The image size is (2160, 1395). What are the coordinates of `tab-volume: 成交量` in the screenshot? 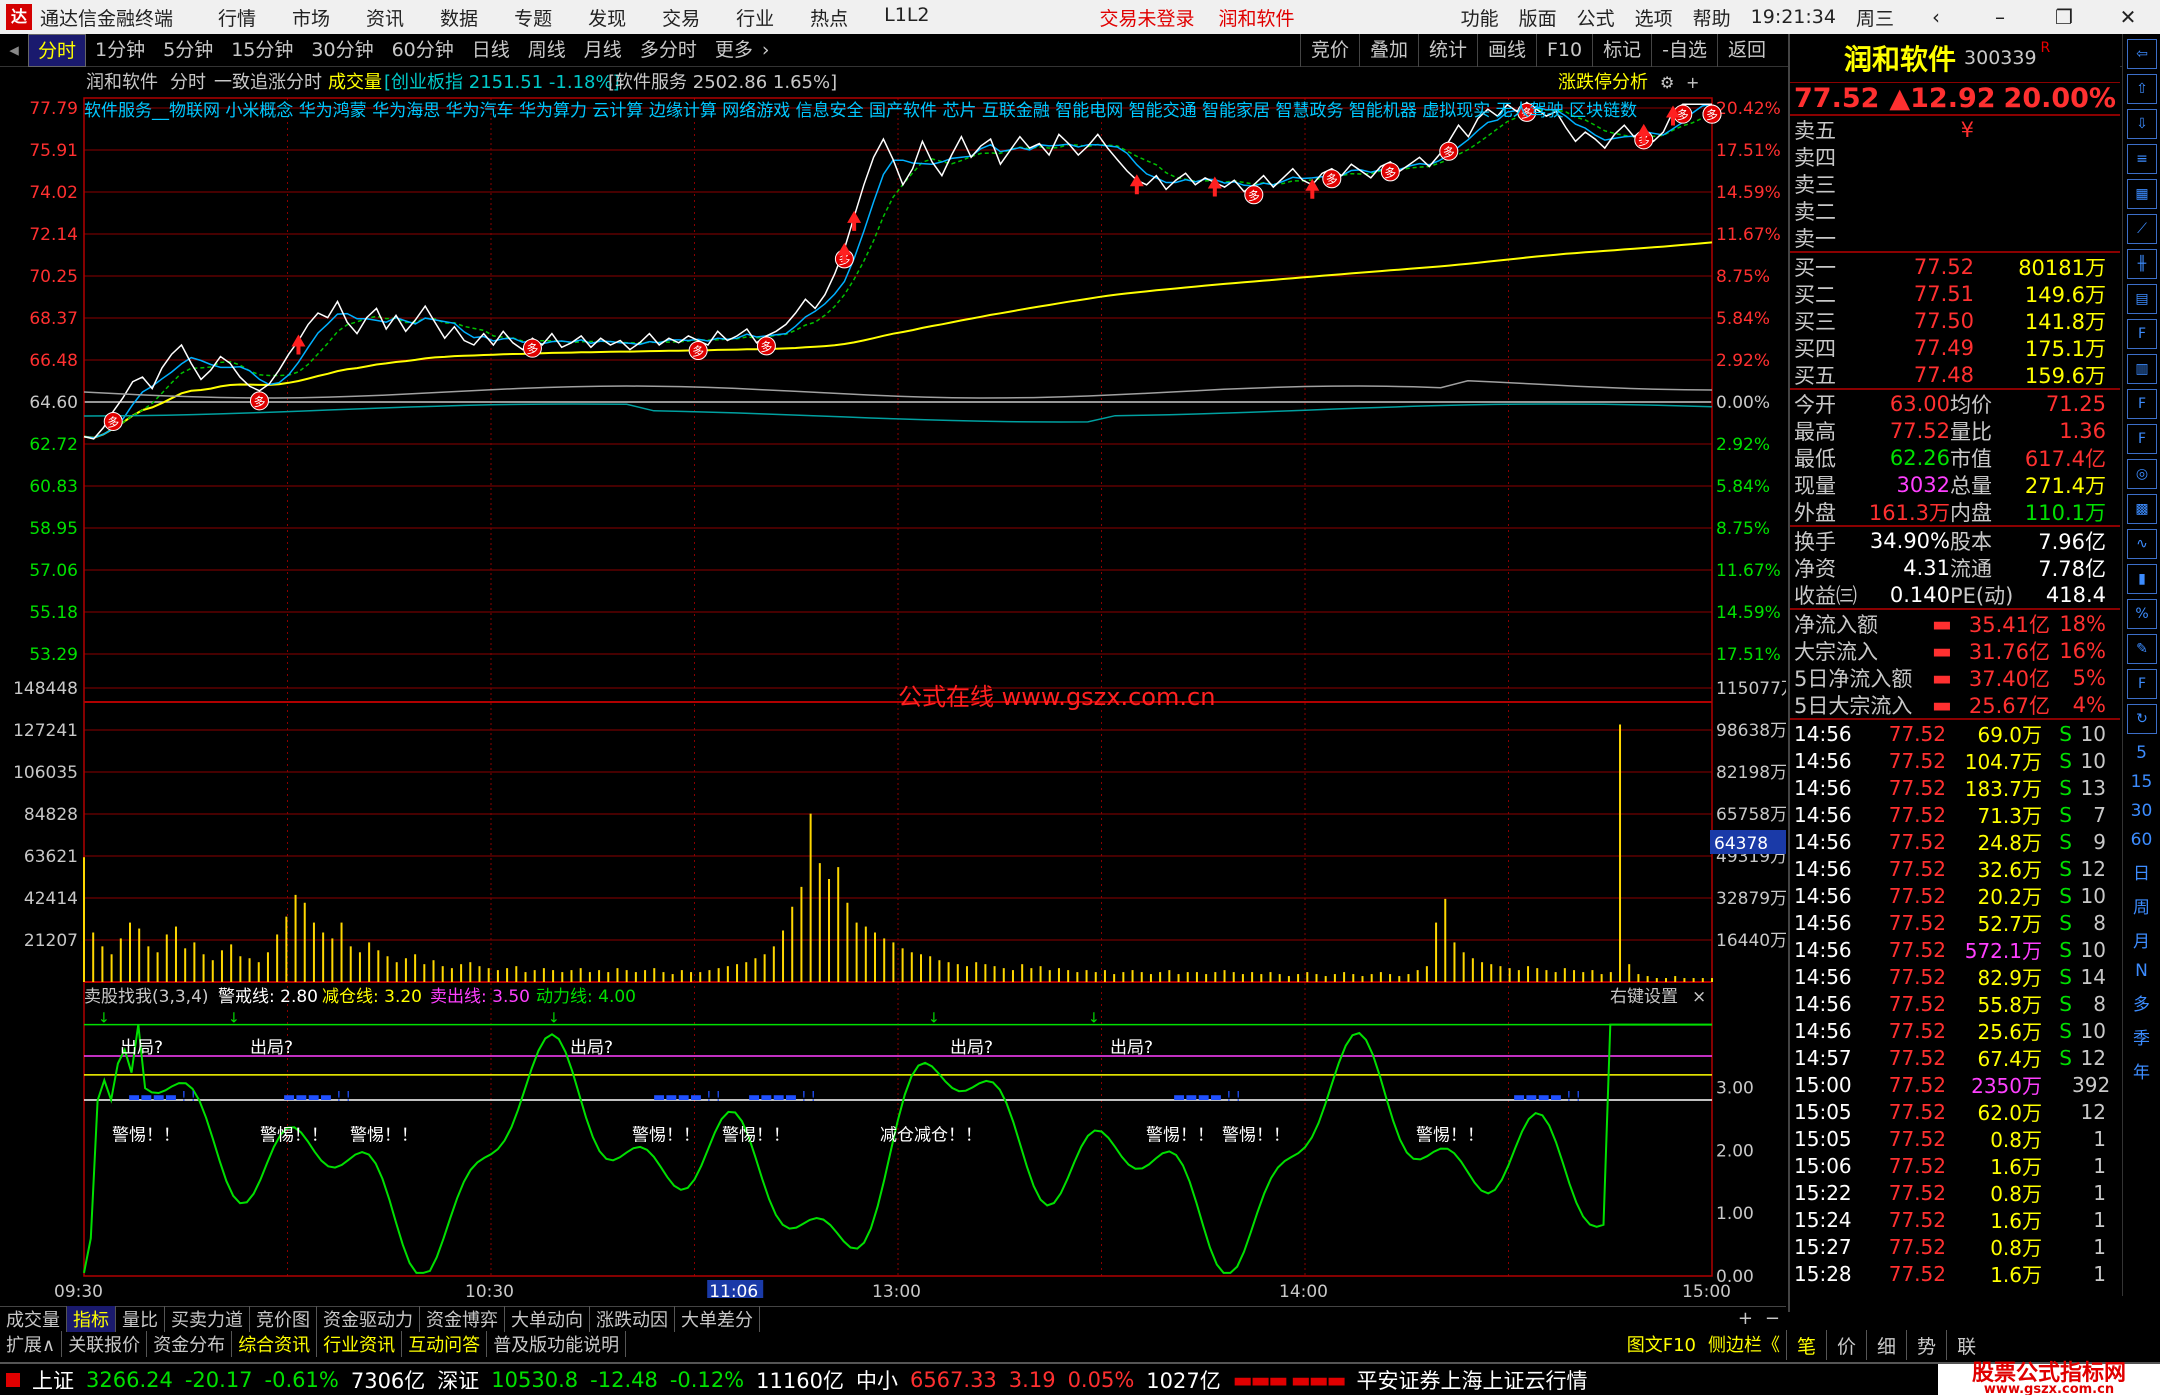 It's located at (33, 1318).